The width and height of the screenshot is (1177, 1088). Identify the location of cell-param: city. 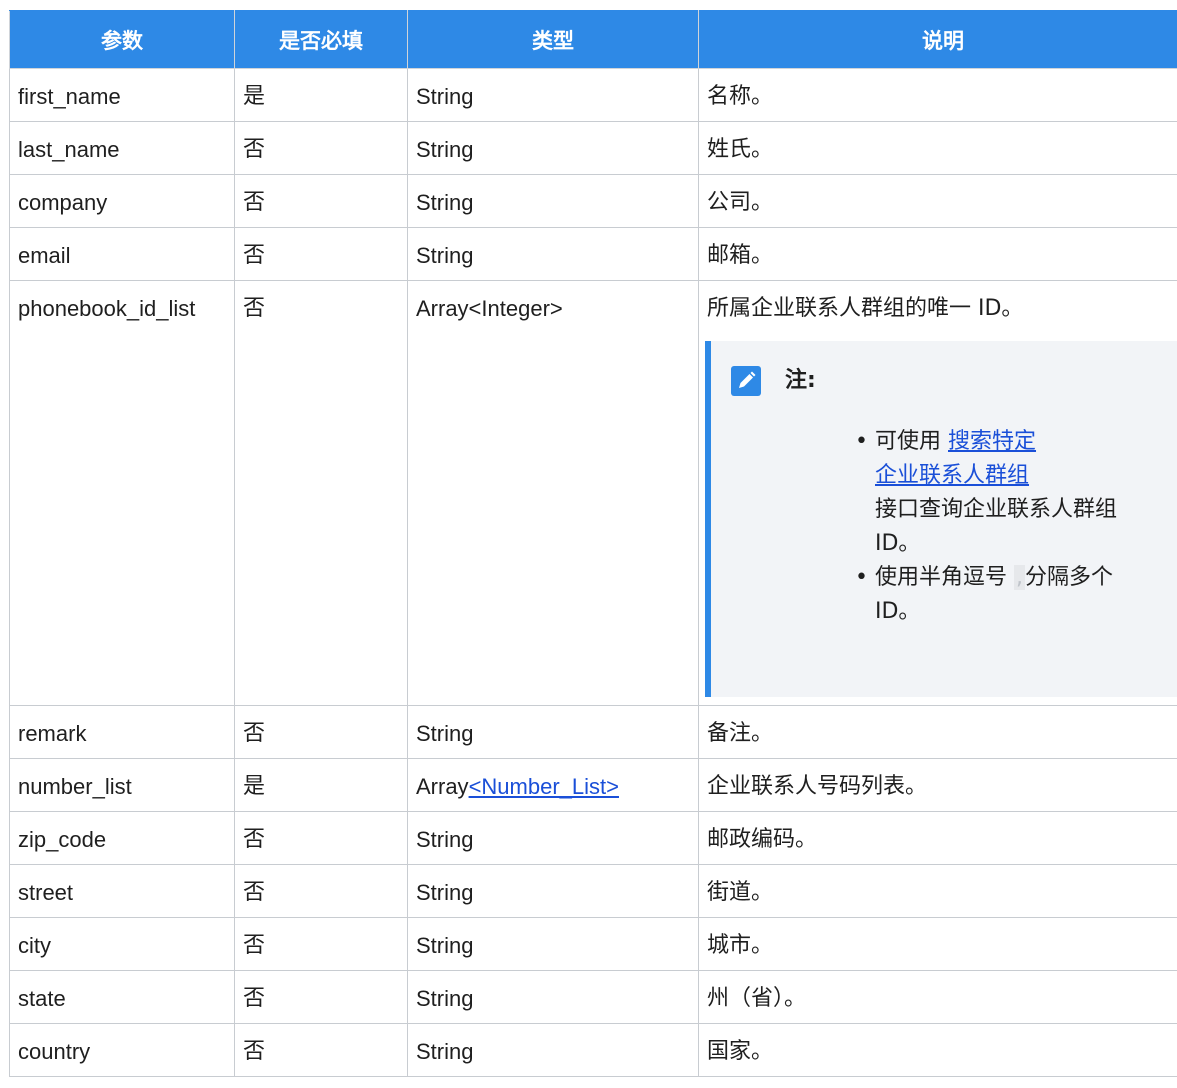
(122, 944).